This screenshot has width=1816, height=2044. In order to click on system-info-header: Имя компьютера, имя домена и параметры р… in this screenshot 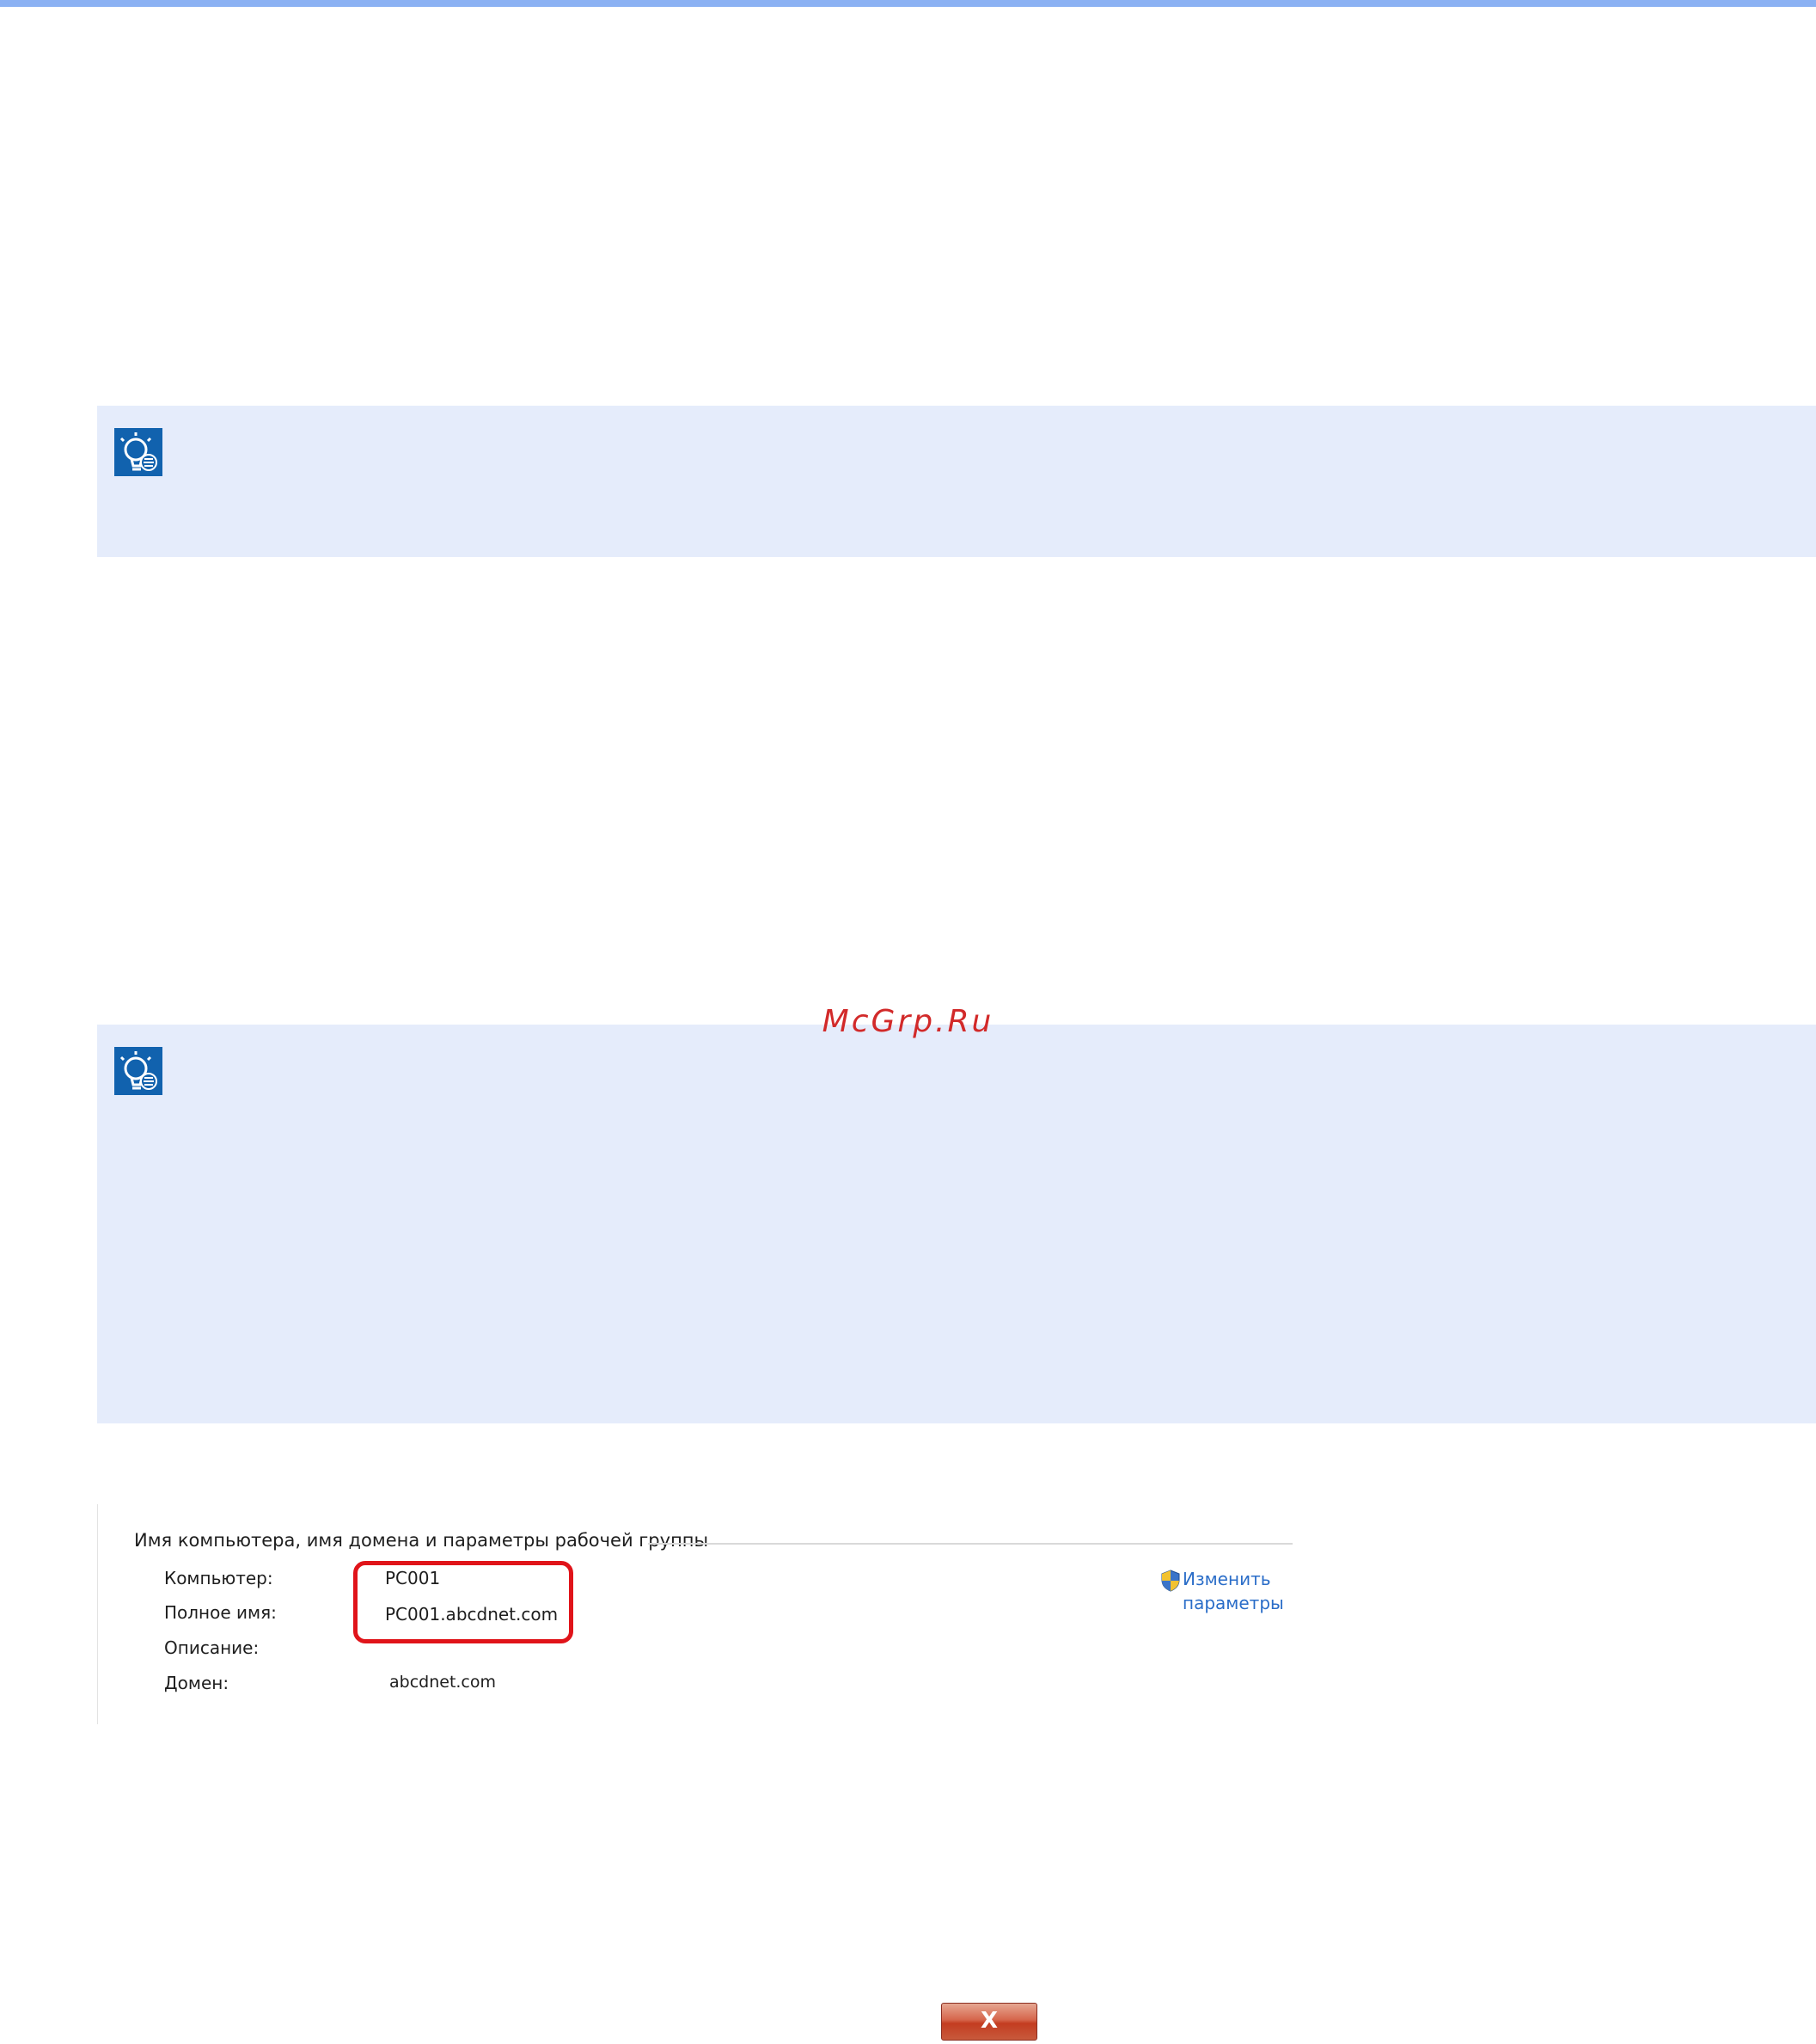, I will do `click(421, 1540)`.